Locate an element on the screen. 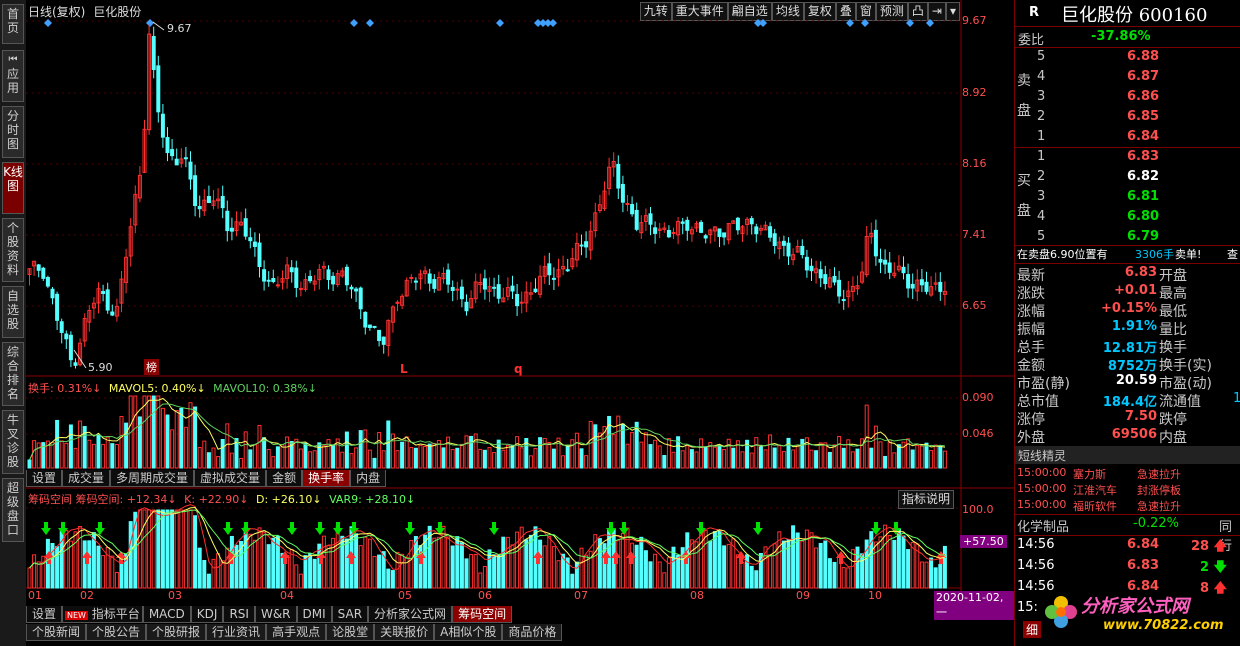  itab-dmi: DMI is located at coordinates (314, 614).